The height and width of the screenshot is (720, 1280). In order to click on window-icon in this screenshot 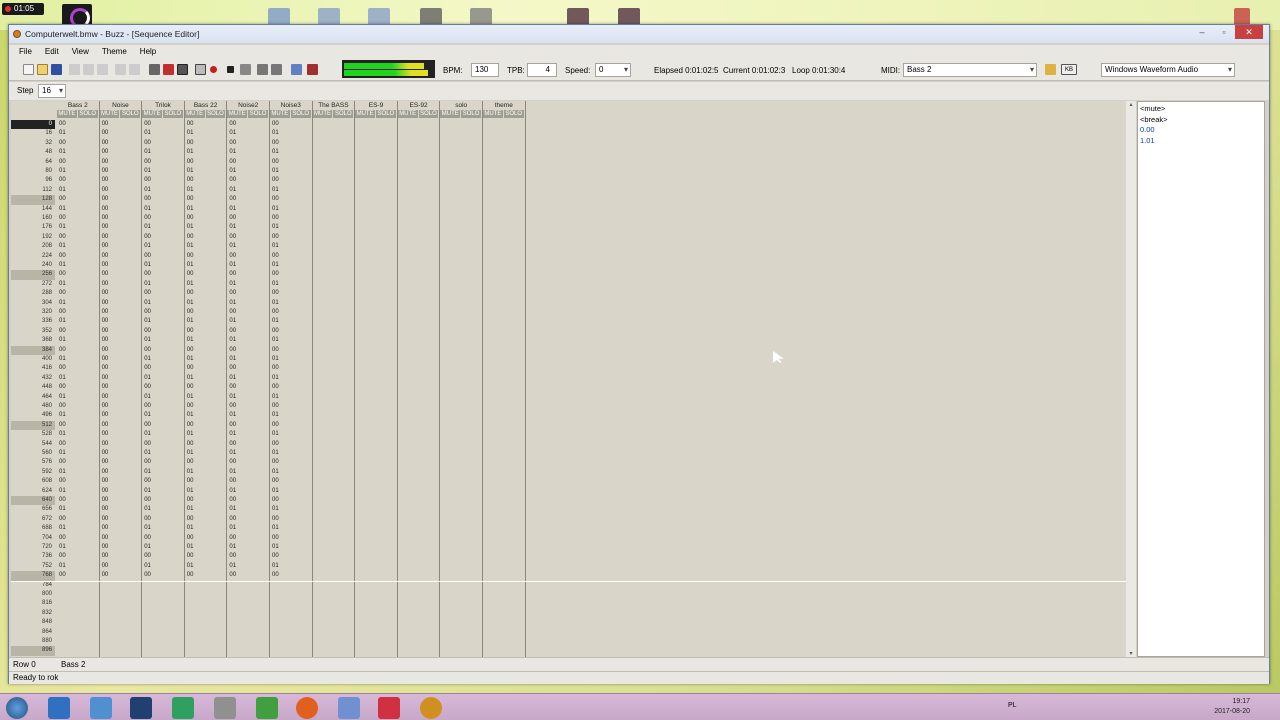, I will do `click(296, 69)`.